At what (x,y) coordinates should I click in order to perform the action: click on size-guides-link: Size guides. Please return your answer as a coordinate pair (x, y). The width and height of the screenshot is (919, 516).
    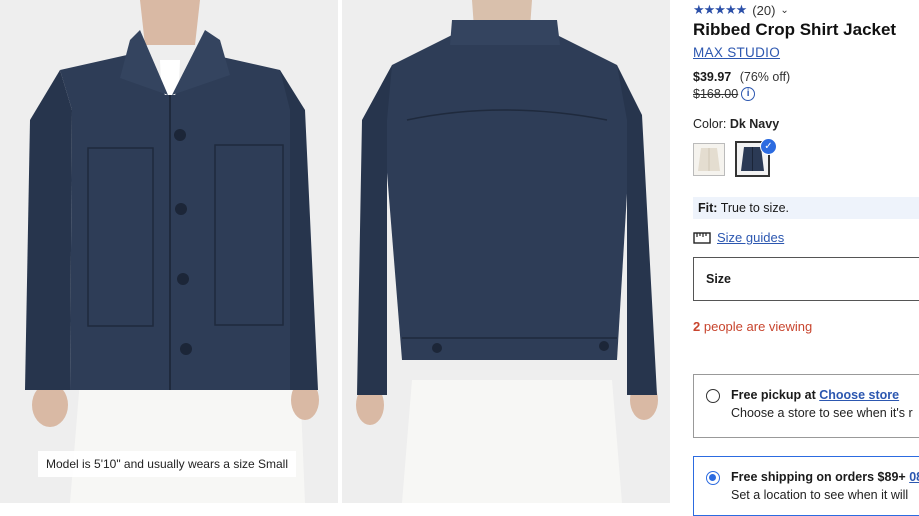
    Looking at the image, I should click on (738, 237).